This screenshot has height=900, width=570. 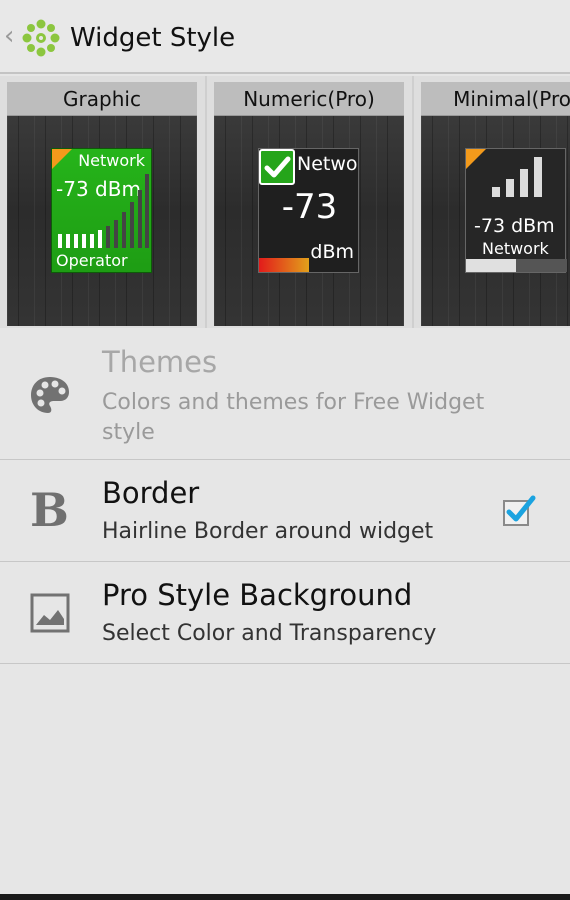 What do you see at coordinates (151, 493) in the screenshot?
I see `pref-title: Border` at bounding box center [151, 493].